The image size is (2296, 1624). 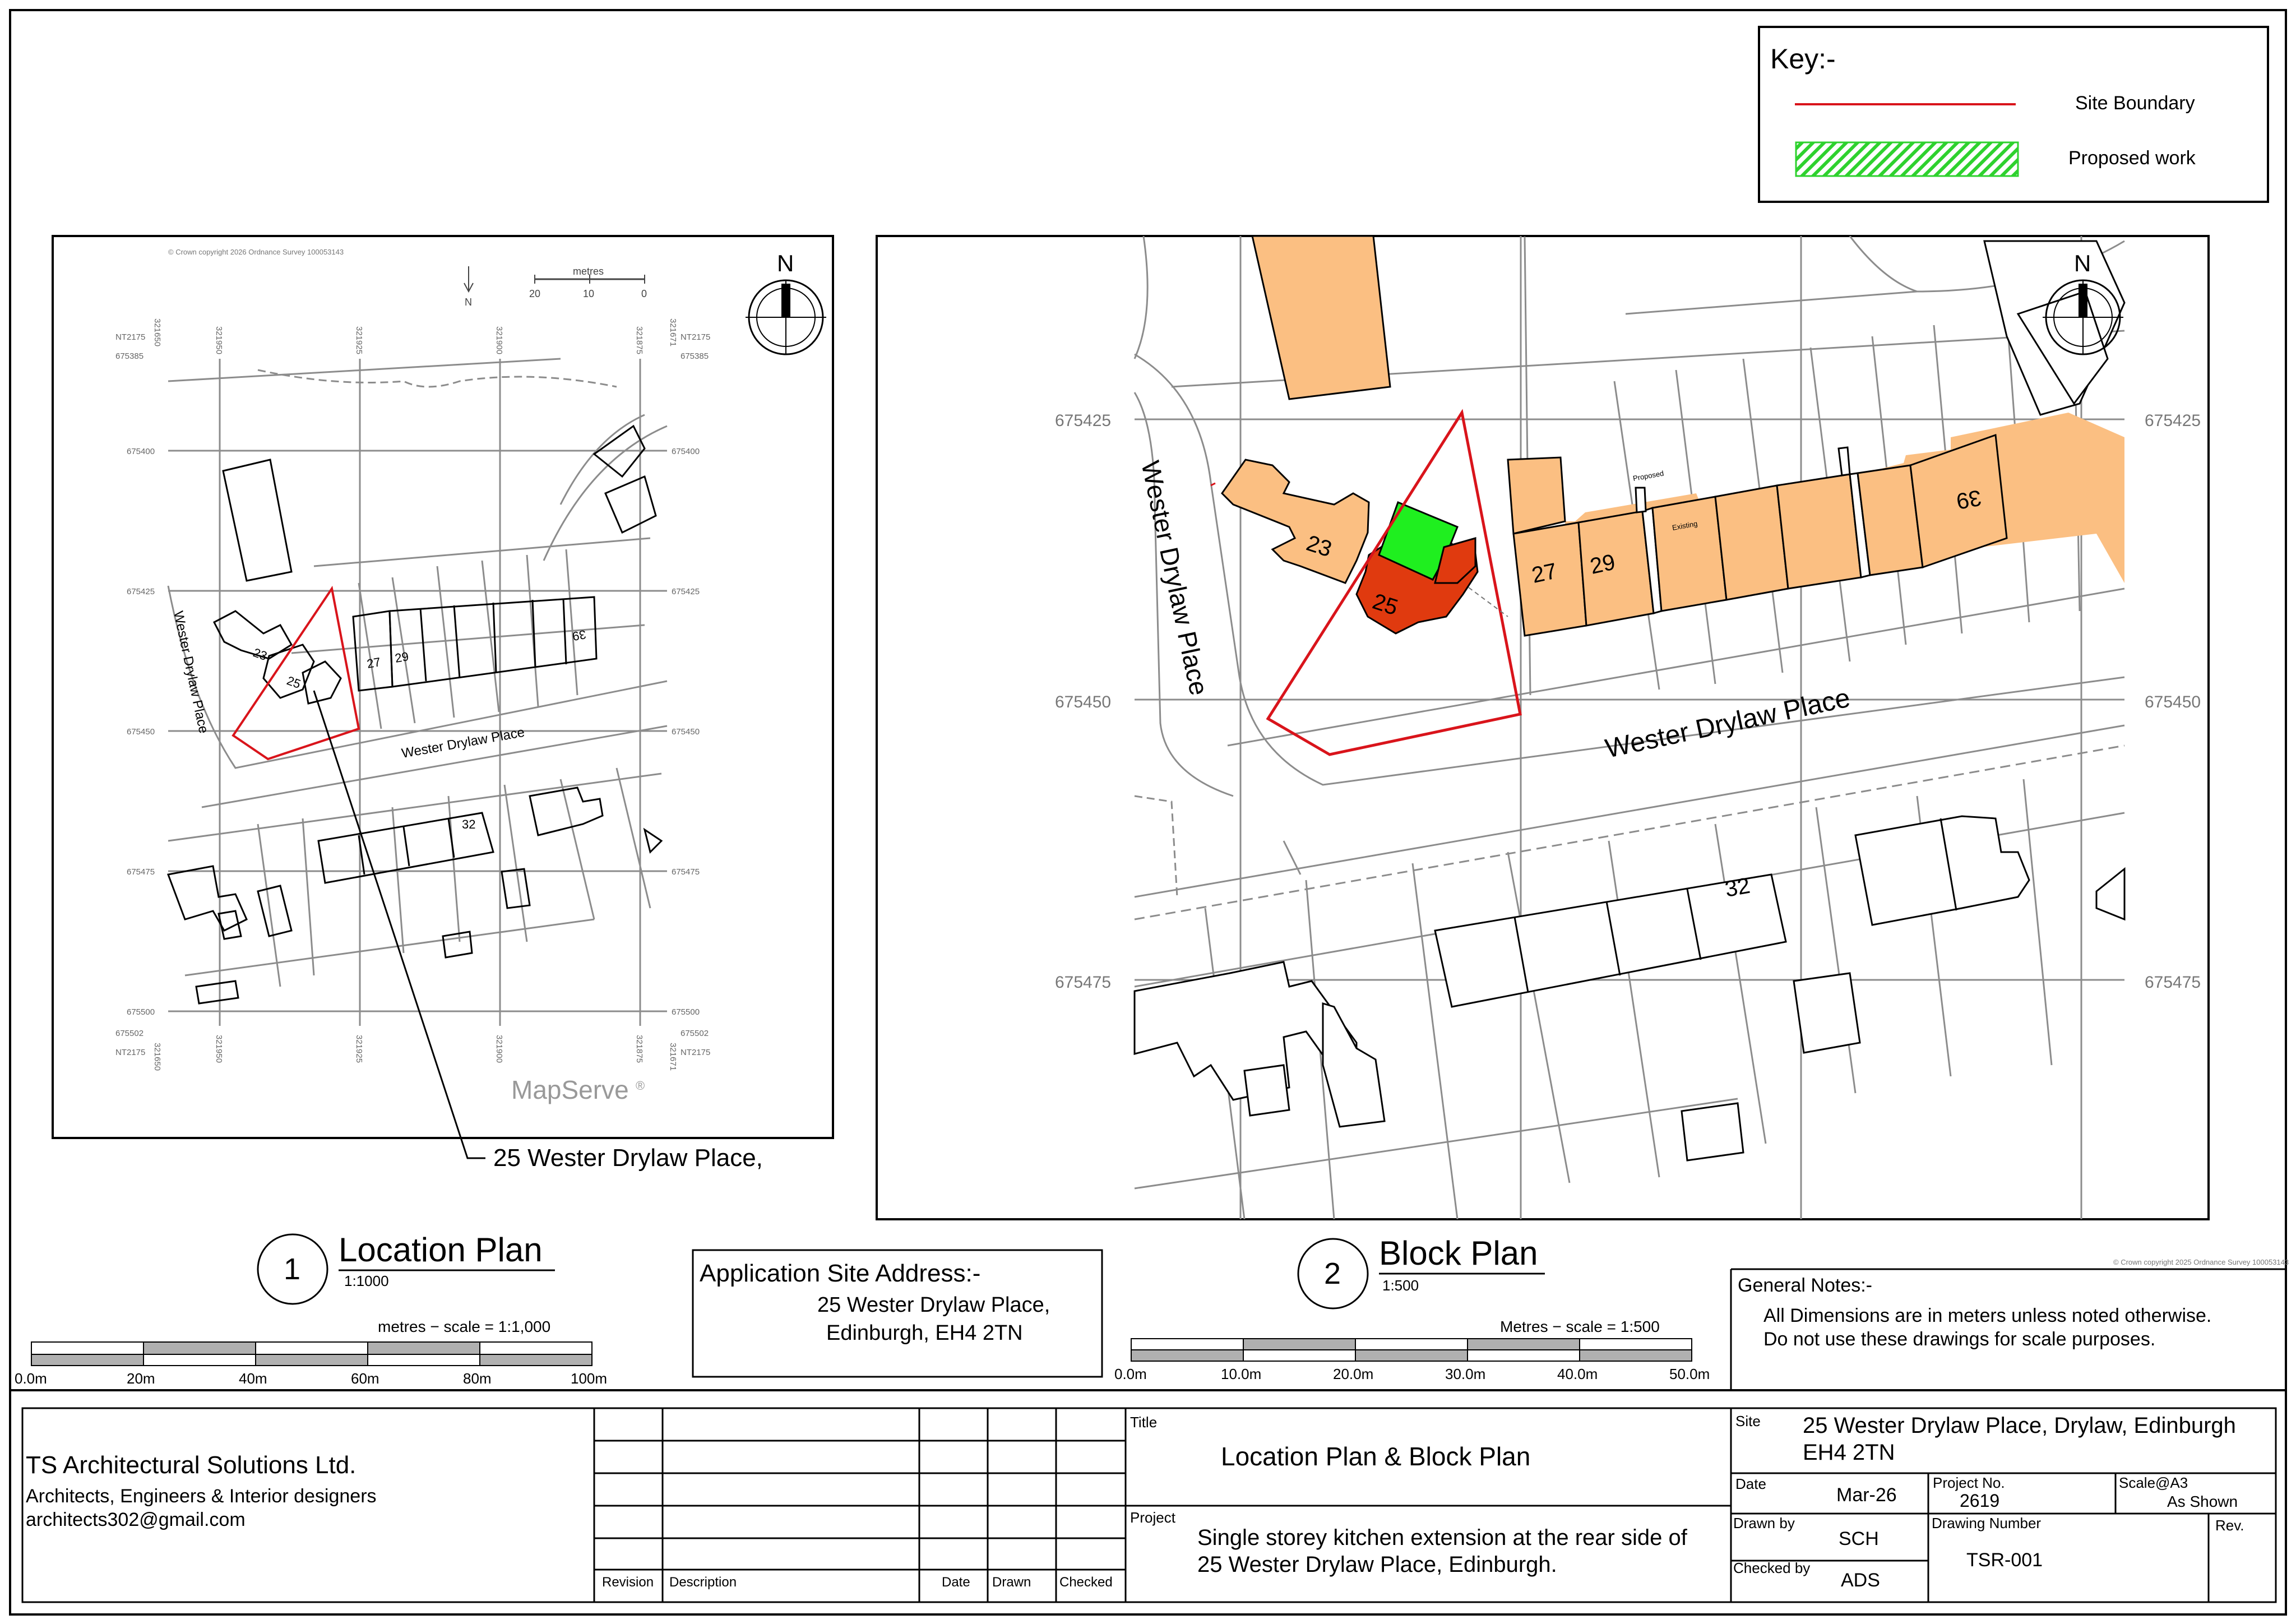 What do you see at coordinates (311, 1353) in the screenshot?
I see `location-scalebar` at bounding box center [311, 1353].